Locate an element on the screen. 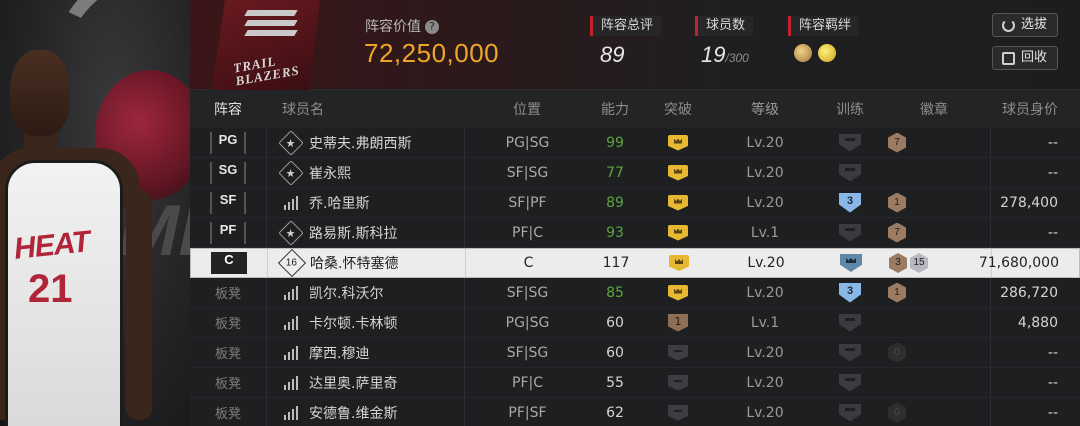 The width and height of the screenshot is (1080, 426). player-value: 278,400 is located at coordinates (1035, 202).